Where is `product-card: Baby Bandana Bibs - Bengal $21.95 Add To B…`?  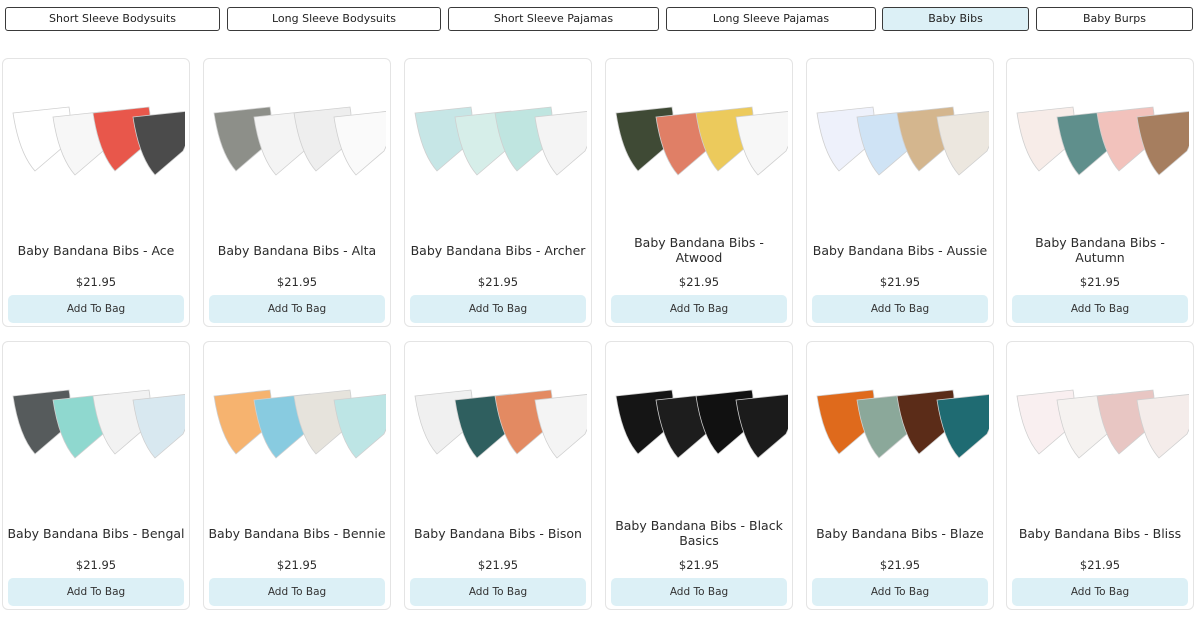 product-card: Baby Bandana Bibs - Bengal $21.95 Add To B… is located at coordinates (96, 475).